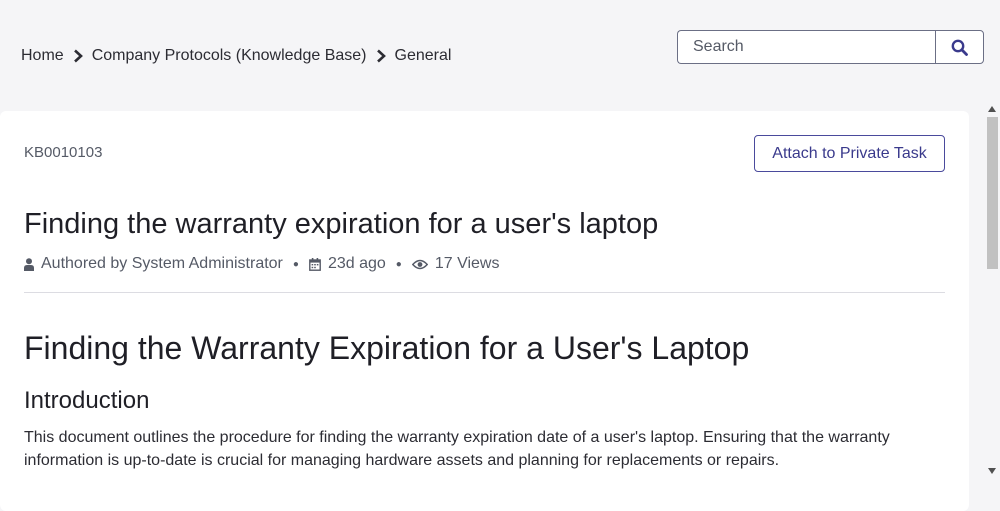  Describe the element at coordinates (992, 109) in the screenshot. I see `scroll-up-arrow-icon` at that location.